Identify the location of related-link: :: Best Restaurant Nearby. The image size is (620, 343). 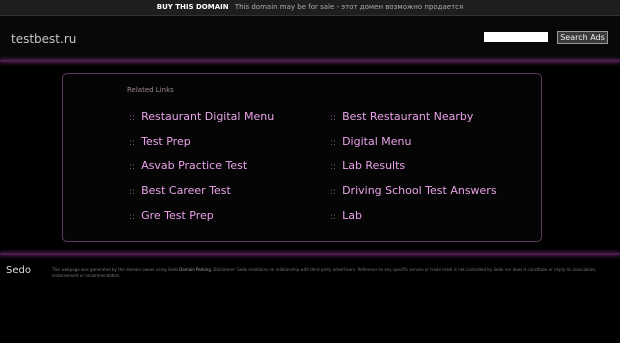
(401, 116).